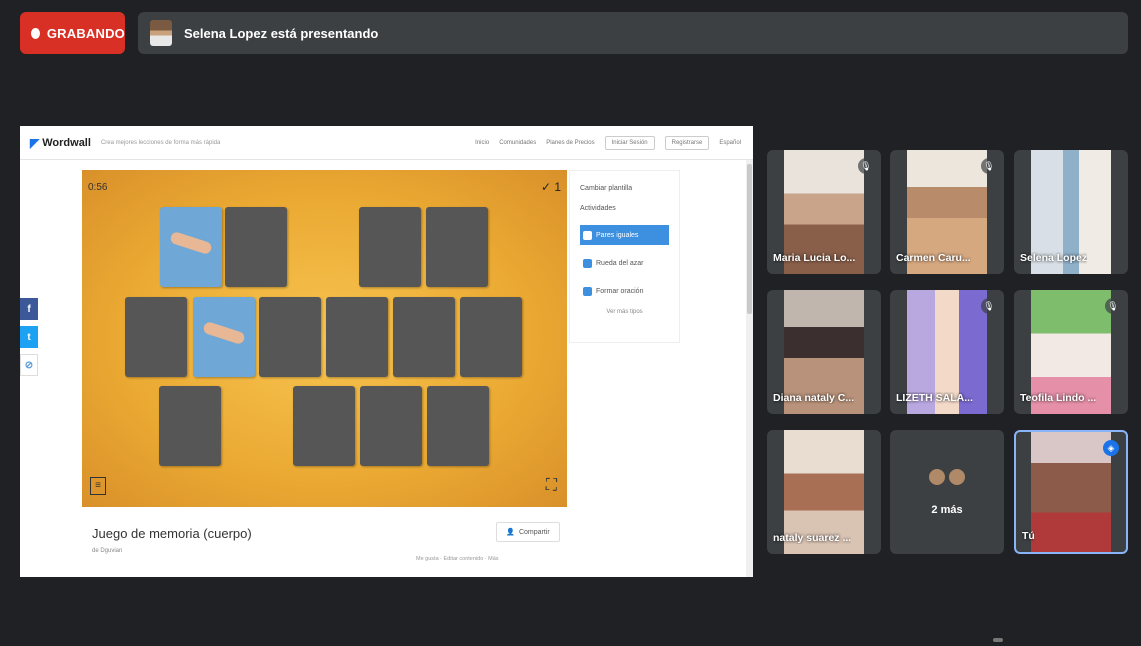 Image resolution: width=1141 pixels, height=646 pixels. What do you see at coordinates (482, 143) in the screenshot?
I see `nav-home: Inicio` at bounding box center [482, 143].